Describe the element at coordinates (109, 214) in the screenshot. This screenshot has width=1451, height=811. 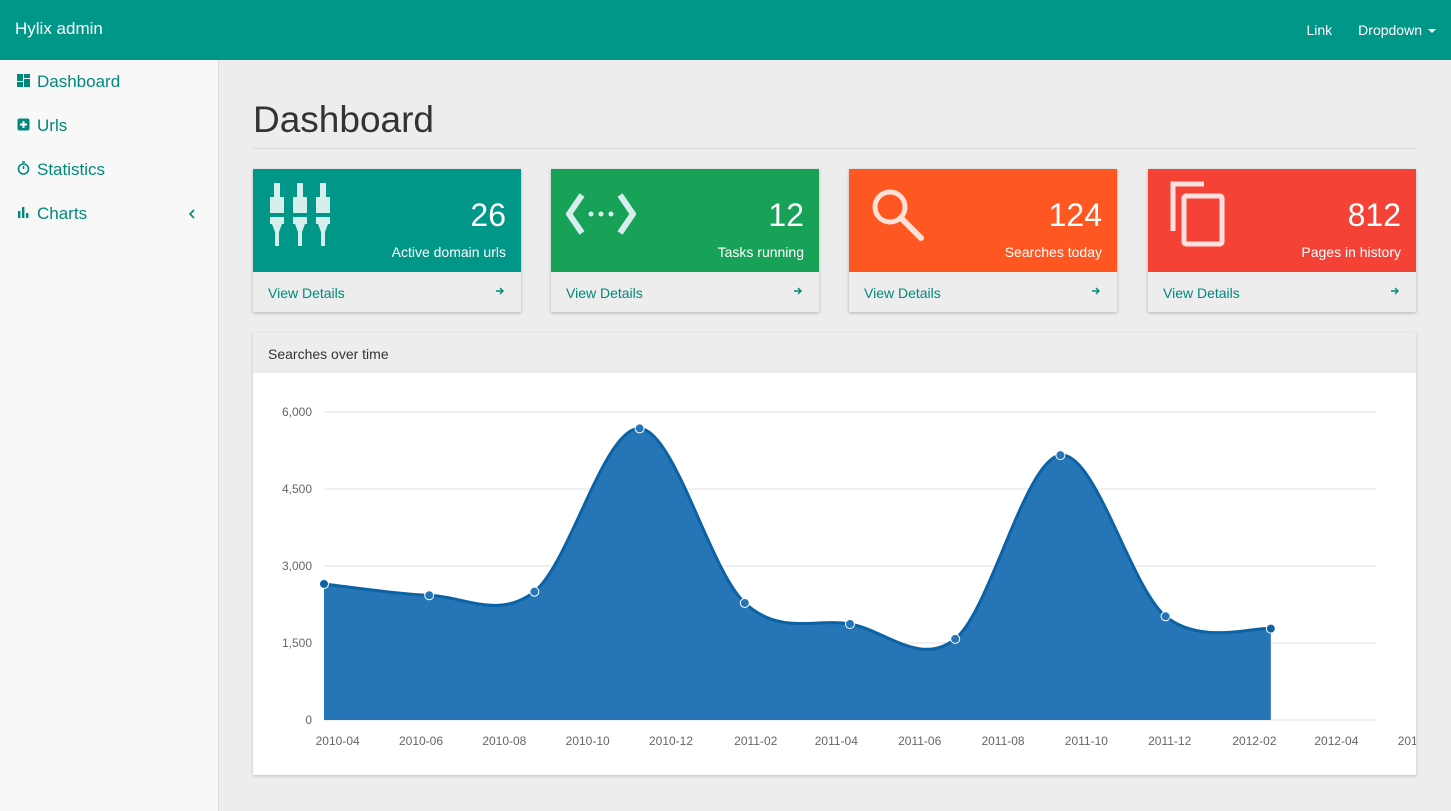
I see `sidebar-item-charts: Charts` at that location.